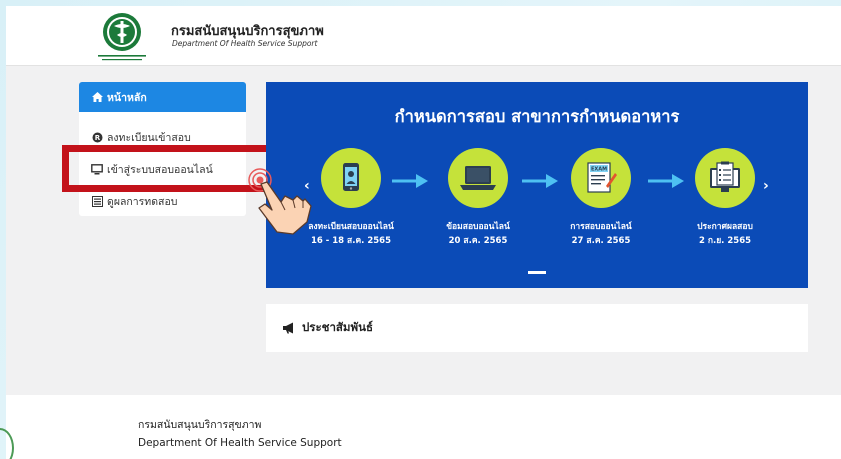  Describe the element at coordinates (127, 97) in the screenshot. I see `sidebar-item-label: หน้าหลัก` at that location.